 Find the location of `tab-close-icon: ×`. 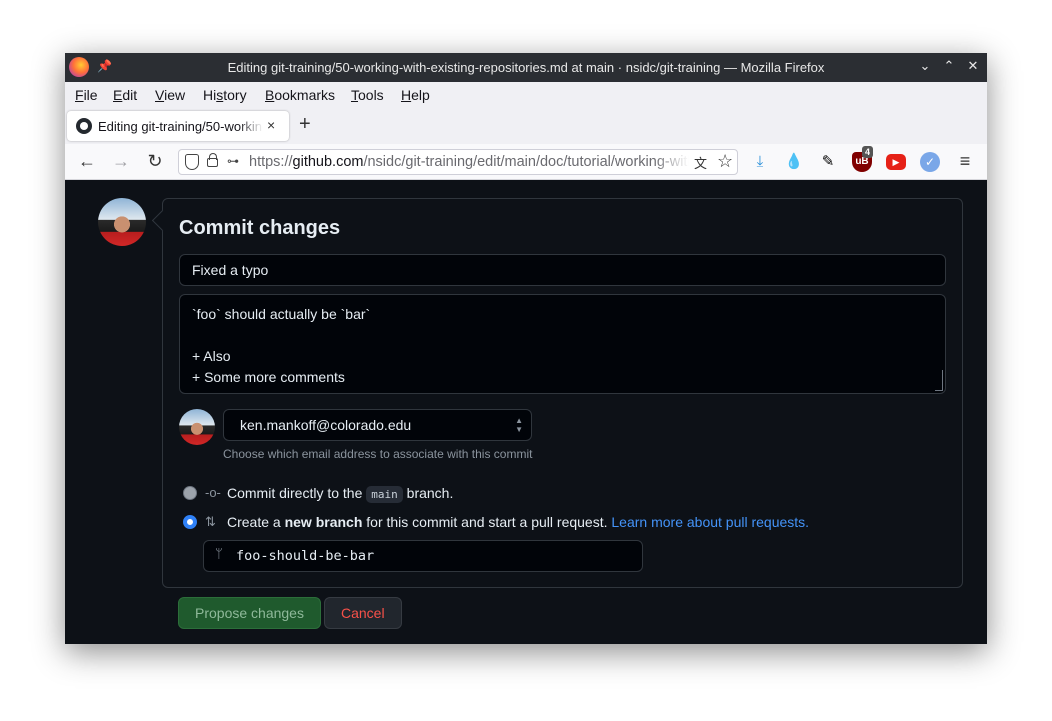

tab-close-icon: × is located at coordinates (271, 125).